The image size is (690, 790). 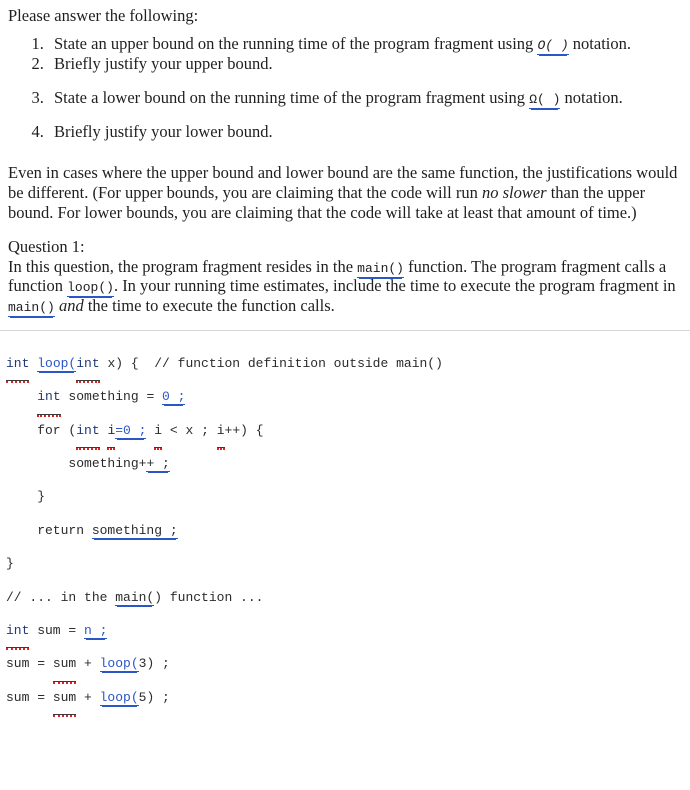 What do you see at coordinates (591, 97) in the screenshot?
I see `question-3-text-after: notation.` at bounding box center [591, 97].